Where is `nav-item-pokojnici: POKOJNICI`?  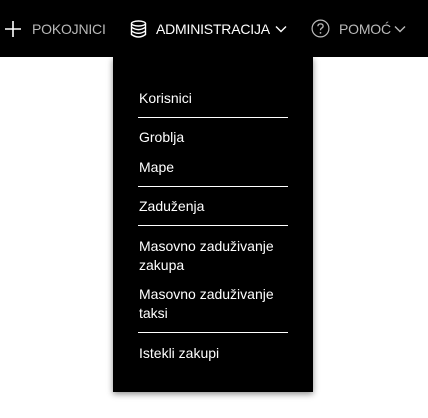
nav-item-pokojnici: POKOJNICI is located at coordinates (55, 28).